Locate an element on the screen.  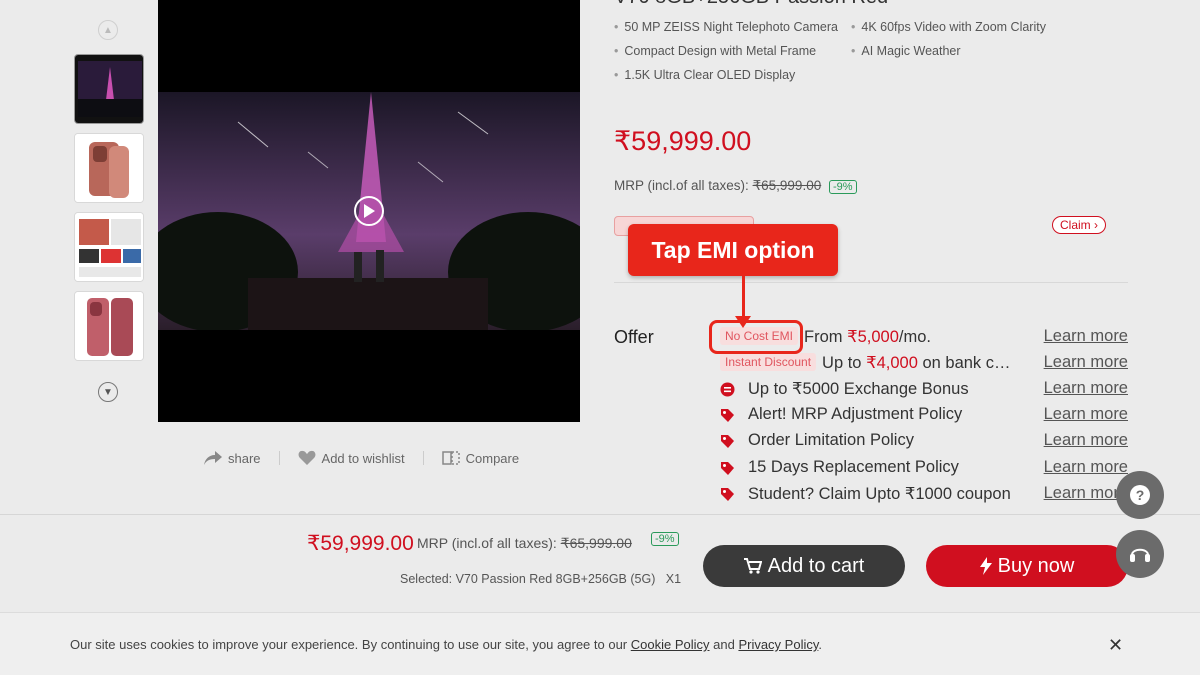
emi-highlight-box is located at coordinates (756, 337).